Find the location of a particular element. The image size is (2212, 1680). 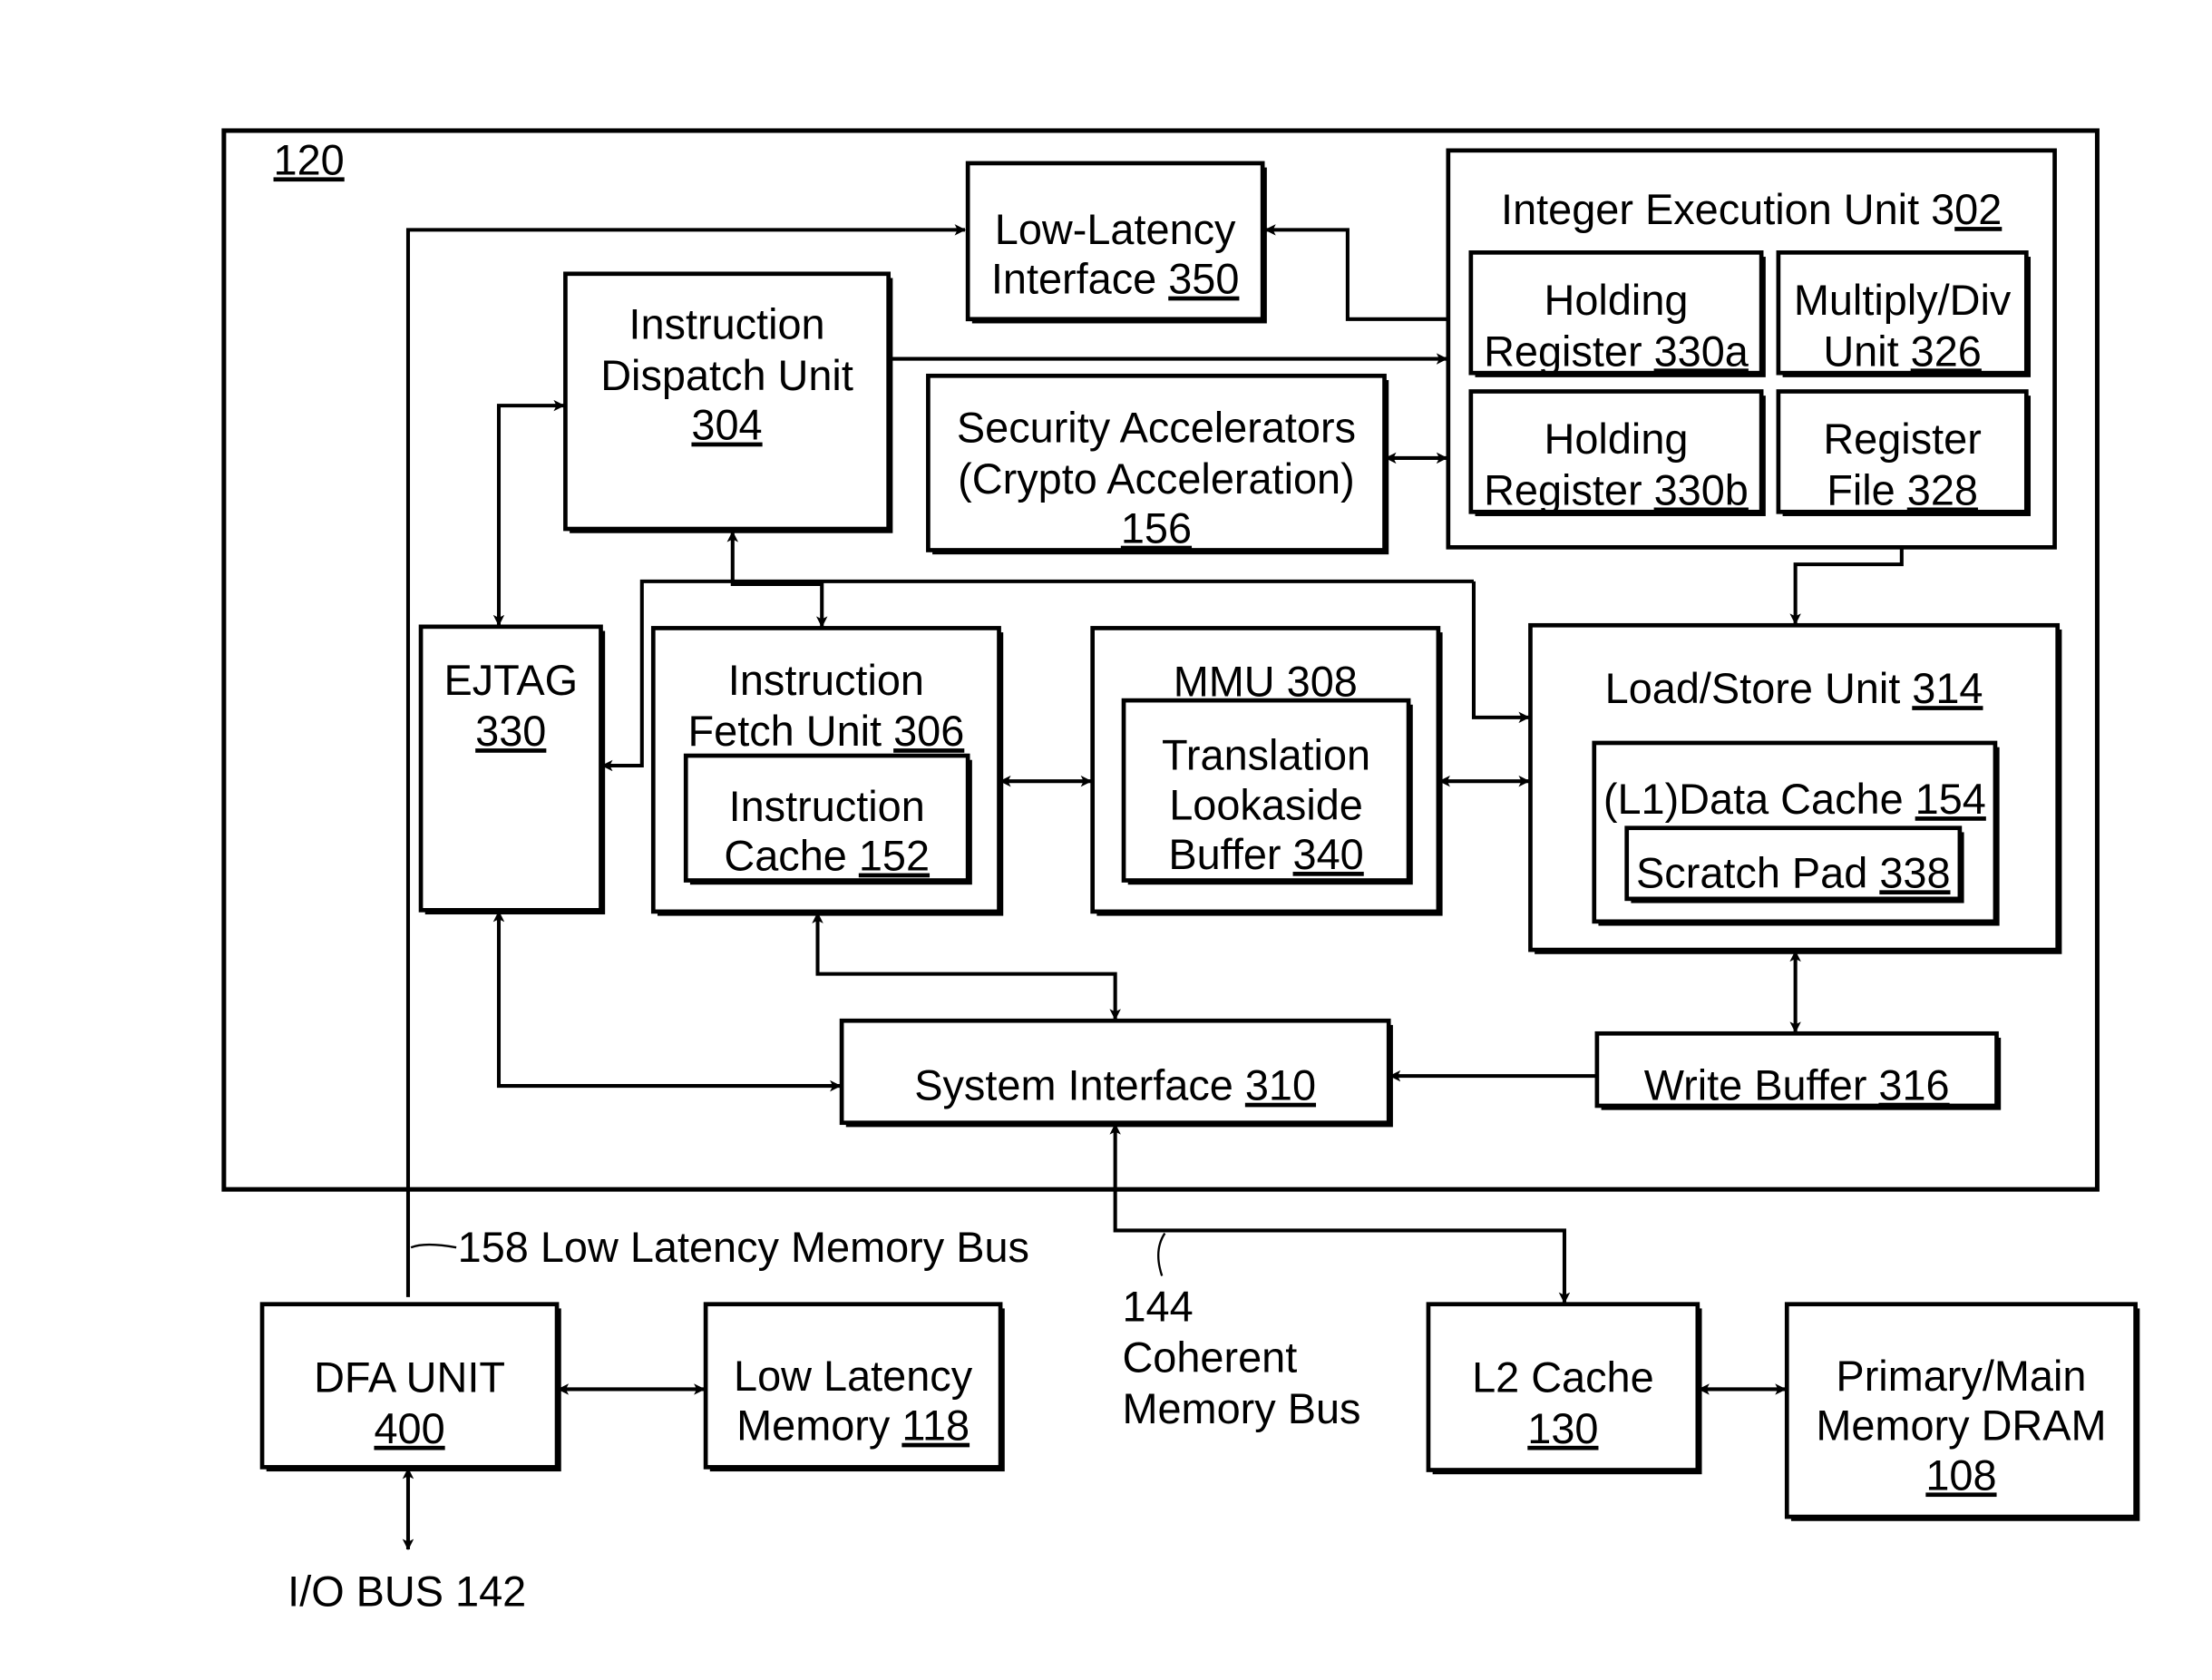

l1-data-cache-ref-number: 154 is located at coordinates (1950, 800).